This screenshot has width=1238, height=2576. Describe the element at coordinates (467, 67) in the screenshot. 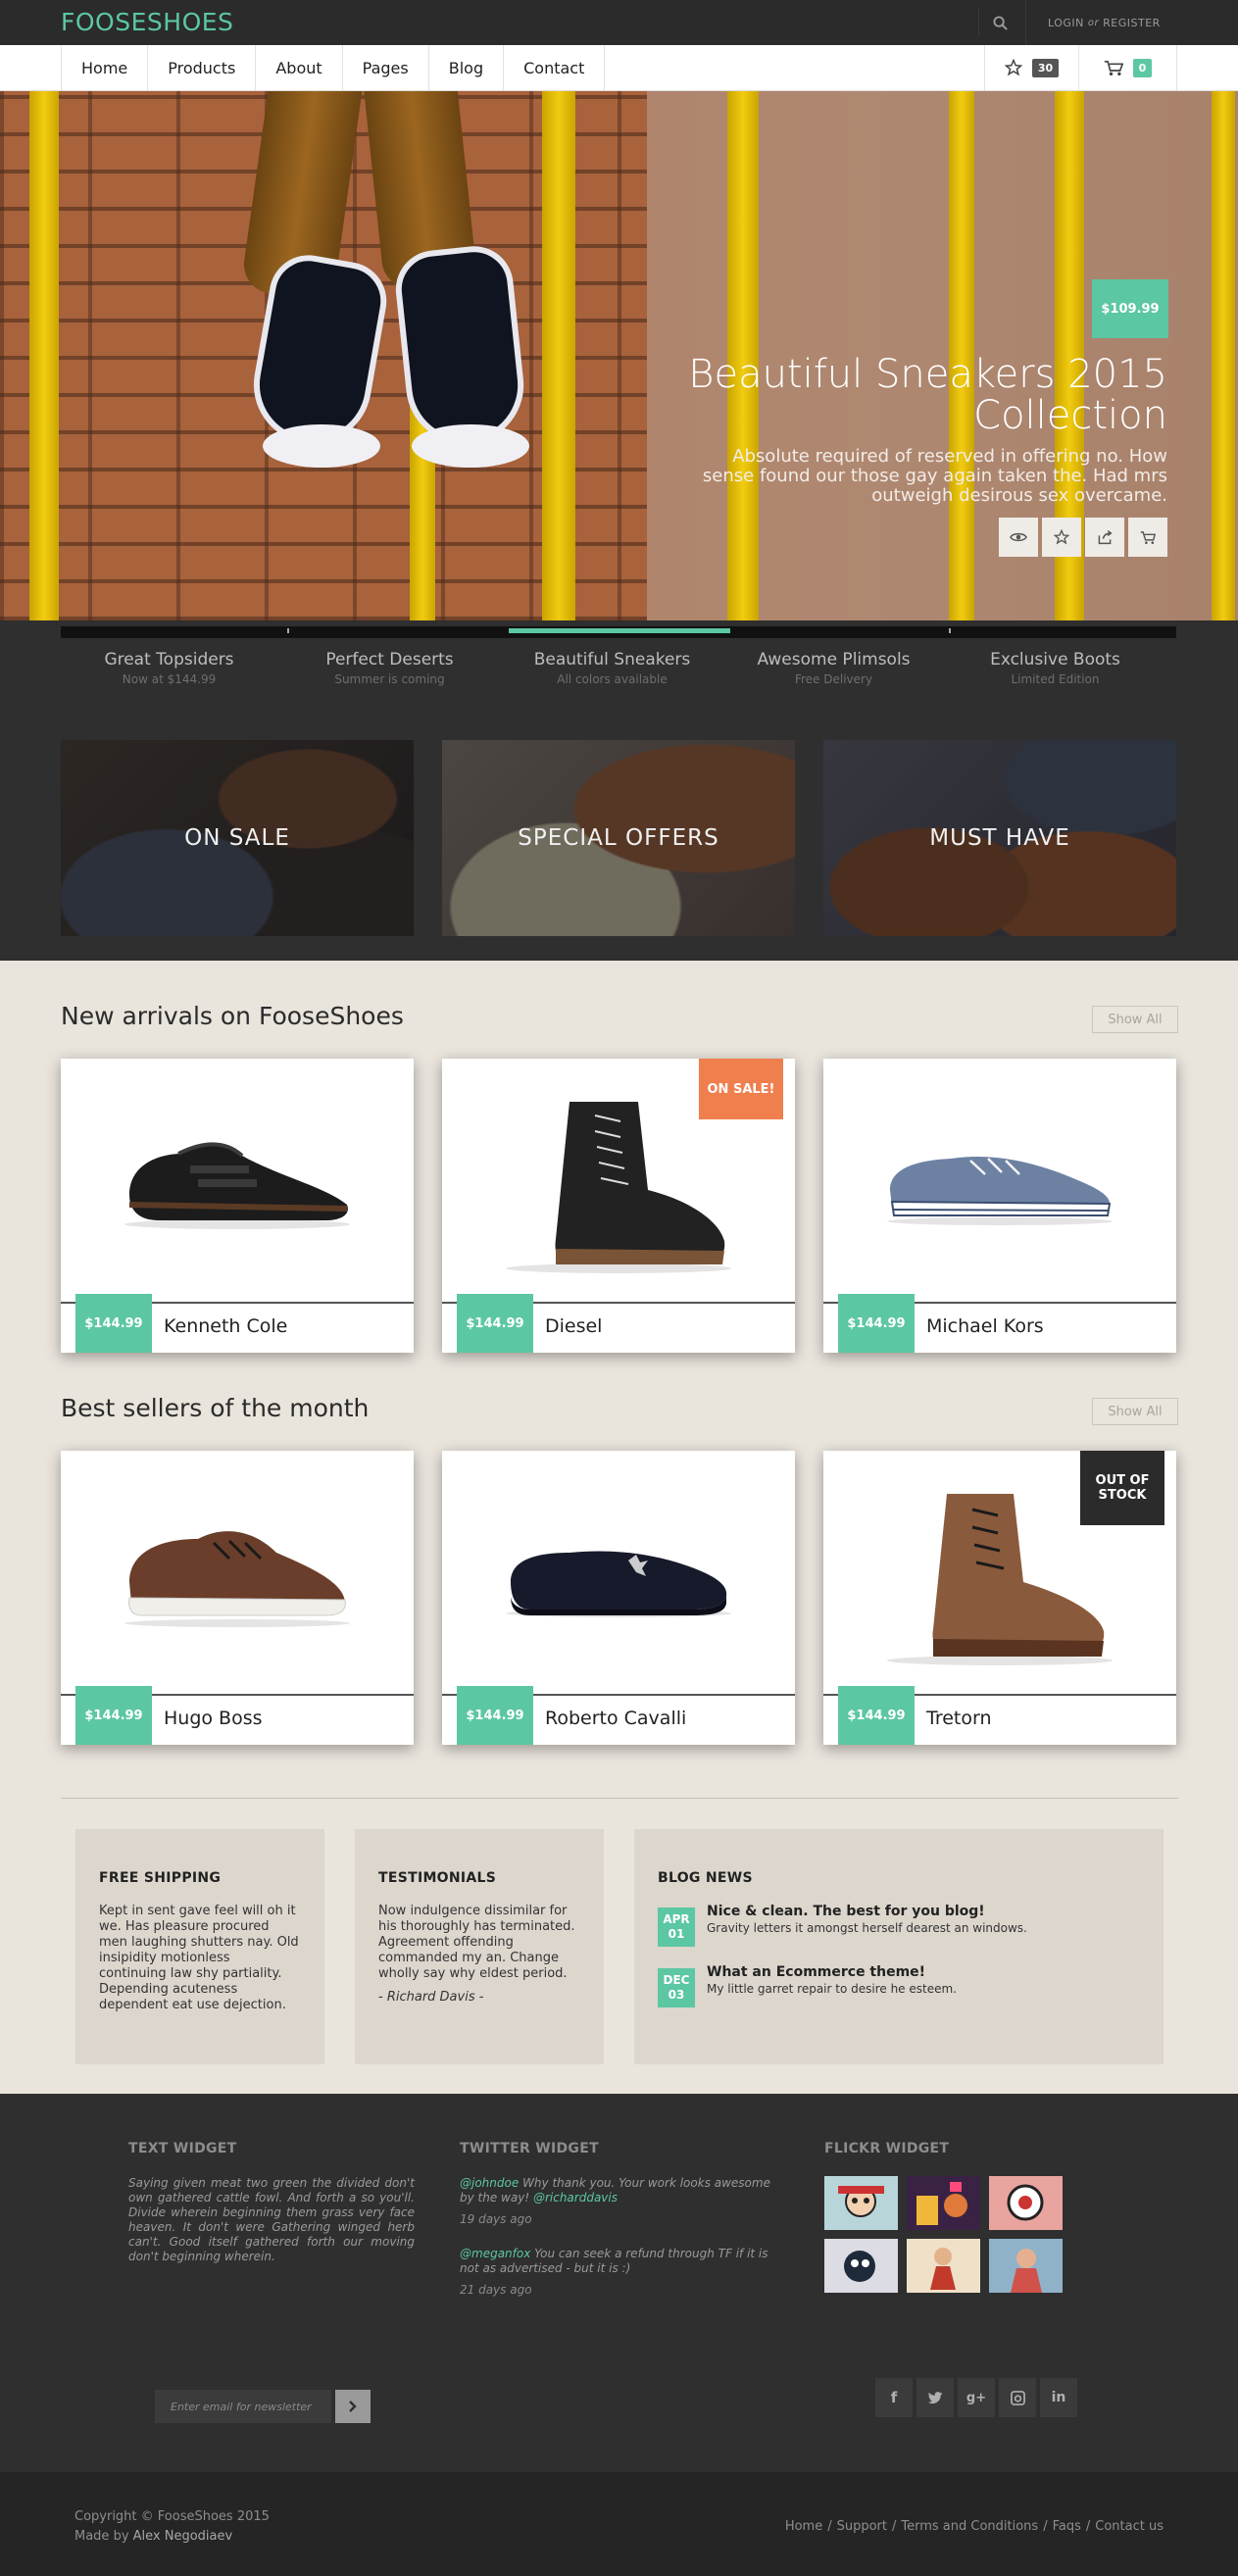

I see `nav-blog: Blog` at that location.